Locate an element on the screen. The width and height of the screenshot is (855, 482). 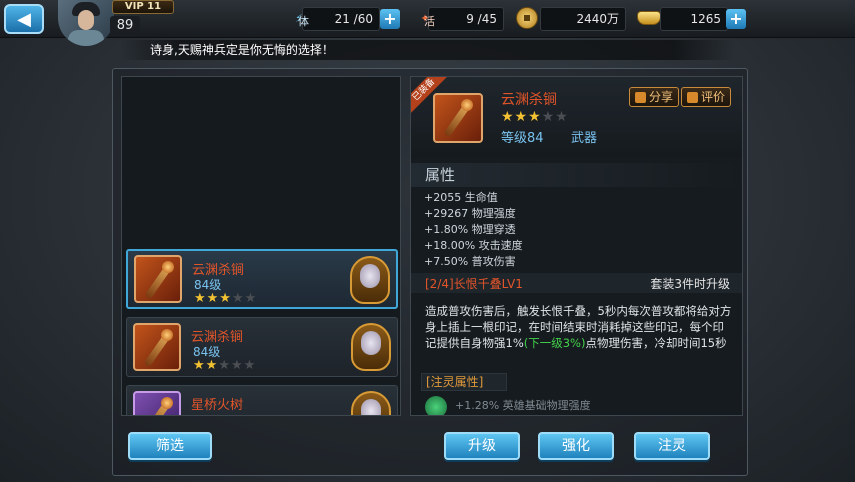
spirit-title: [注灵属性] is located at coordinates (464, 382).